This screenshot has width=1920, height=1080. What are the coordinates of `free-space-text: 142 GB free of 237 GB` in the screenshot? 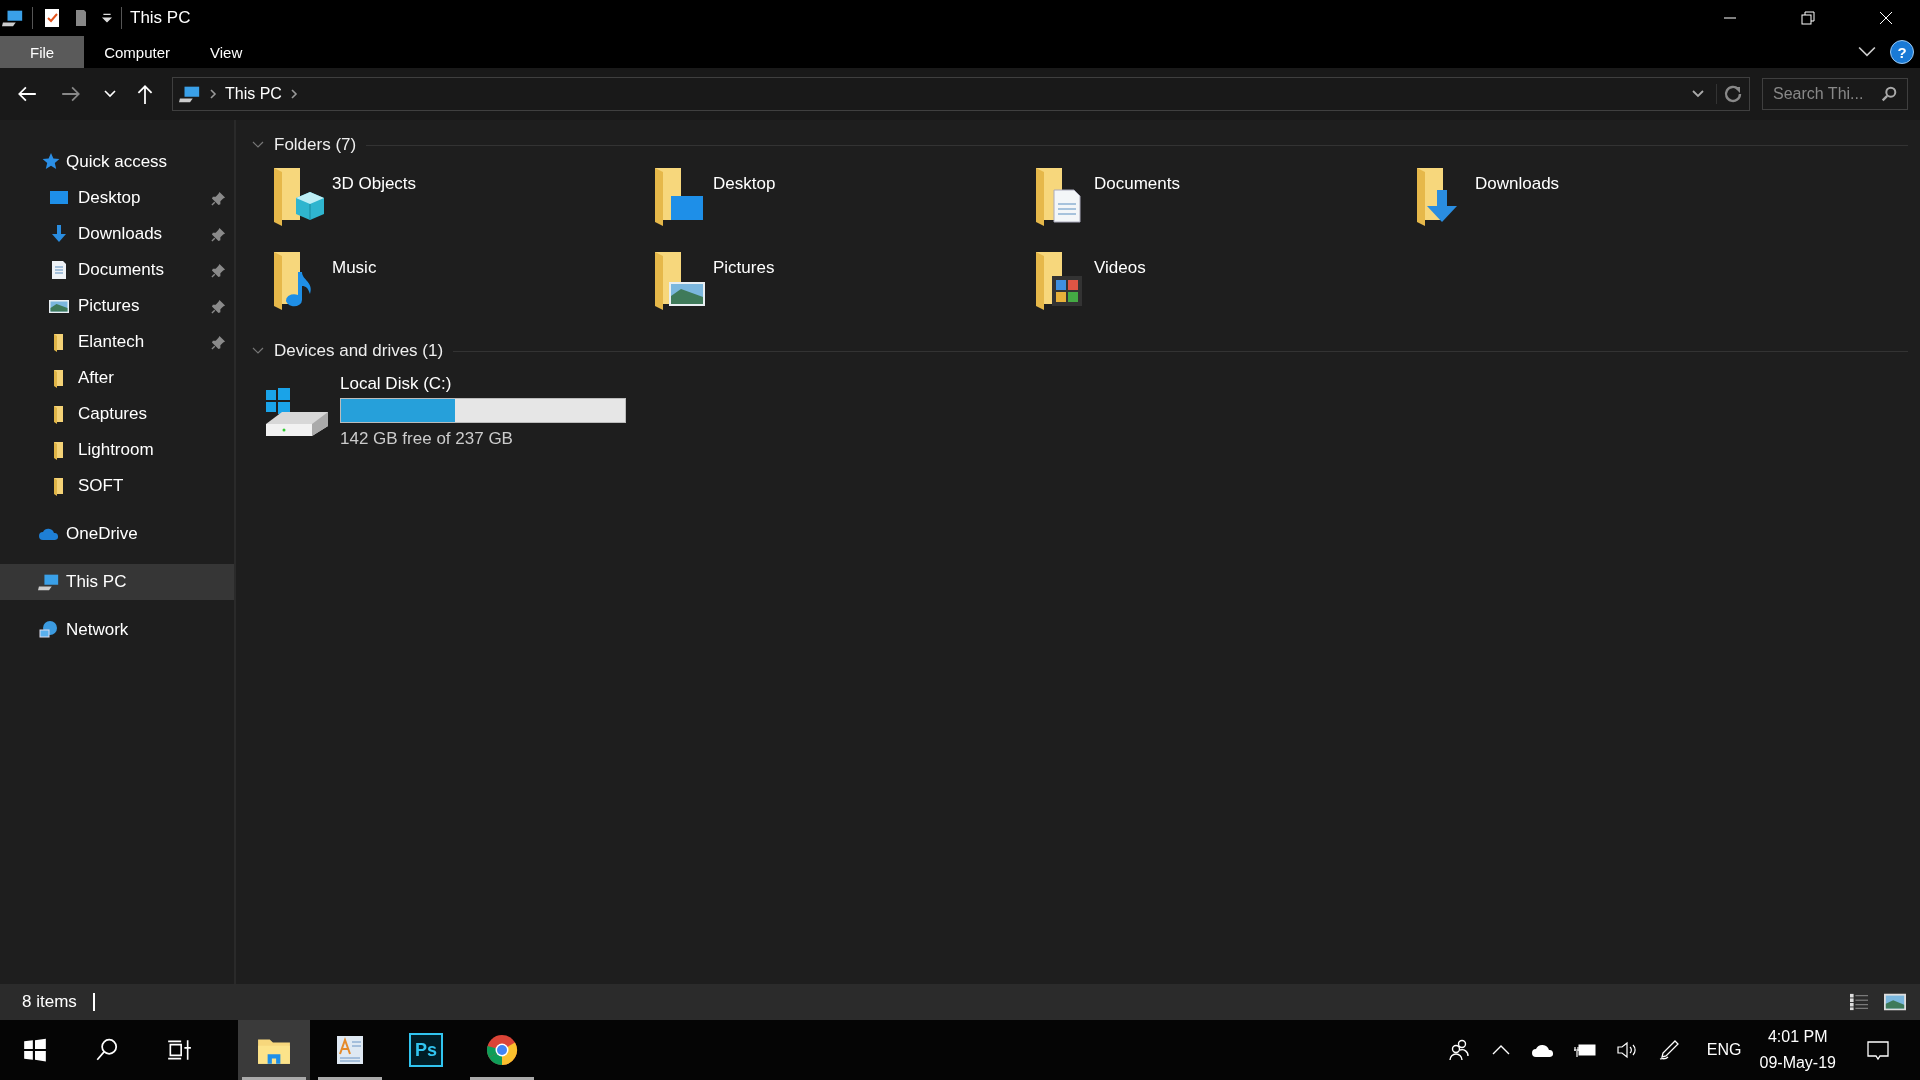 It's located at (427, 439).